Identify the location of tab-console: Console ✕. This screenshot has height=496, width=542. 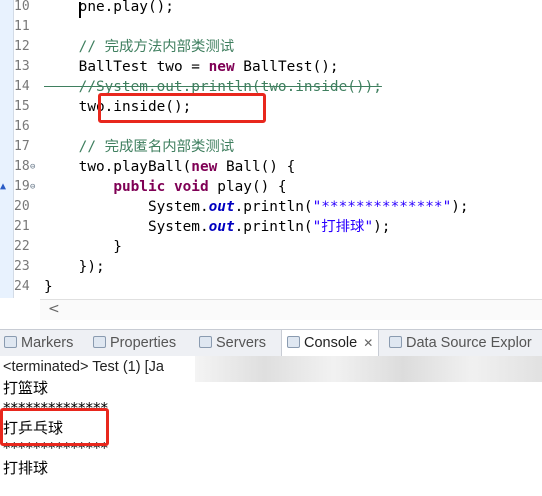
(330, 343).